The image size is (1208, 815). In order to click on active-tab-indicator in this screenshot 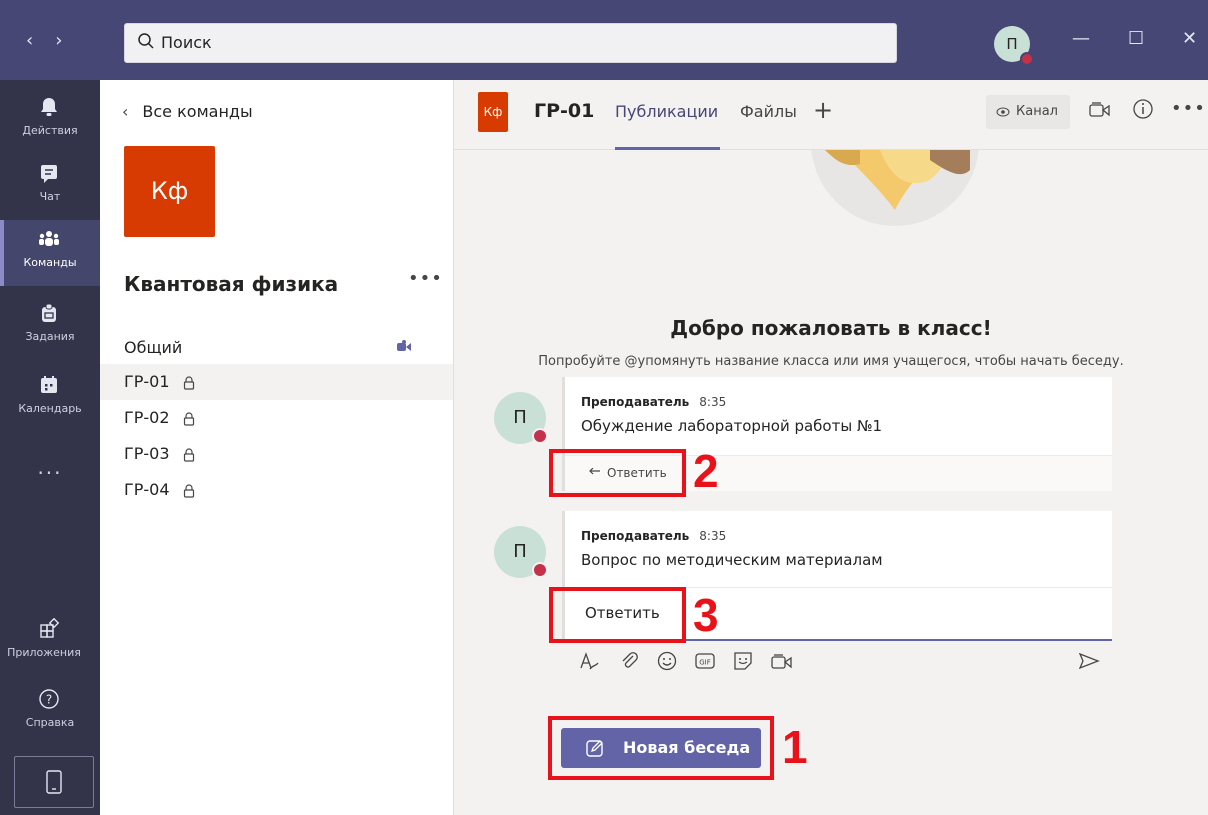, I will do `click(667, 148)`.